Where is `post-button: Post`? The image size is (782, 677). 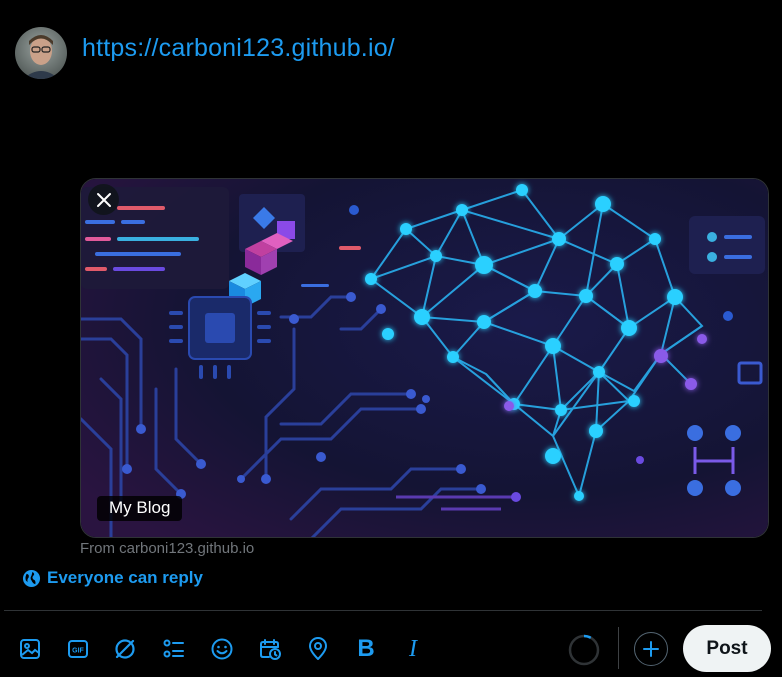 post-button: Post is located at coordinates (727, 648).